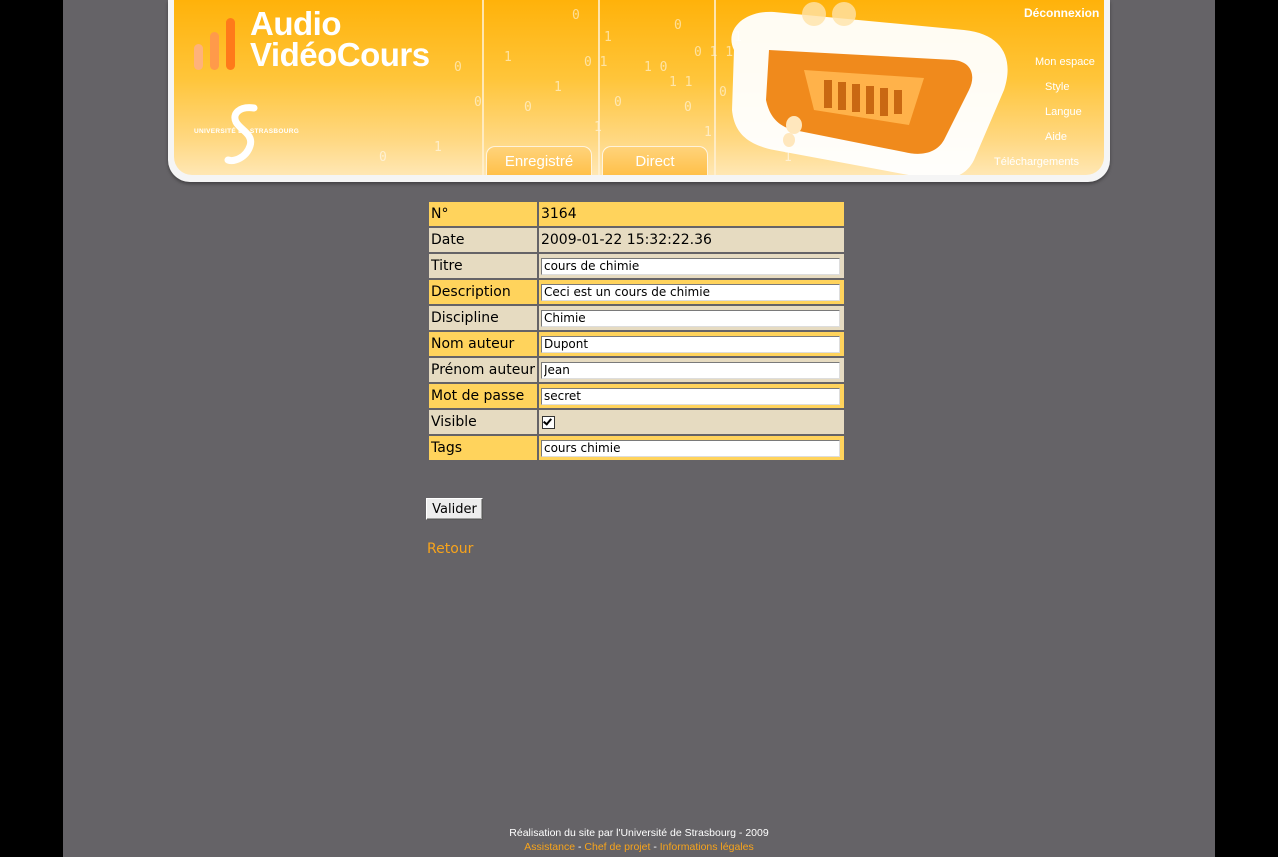  Describe the element at coordinates (483, 344) in the screenshot. I see `label-nom-auteur: Nom auteur` at that location.